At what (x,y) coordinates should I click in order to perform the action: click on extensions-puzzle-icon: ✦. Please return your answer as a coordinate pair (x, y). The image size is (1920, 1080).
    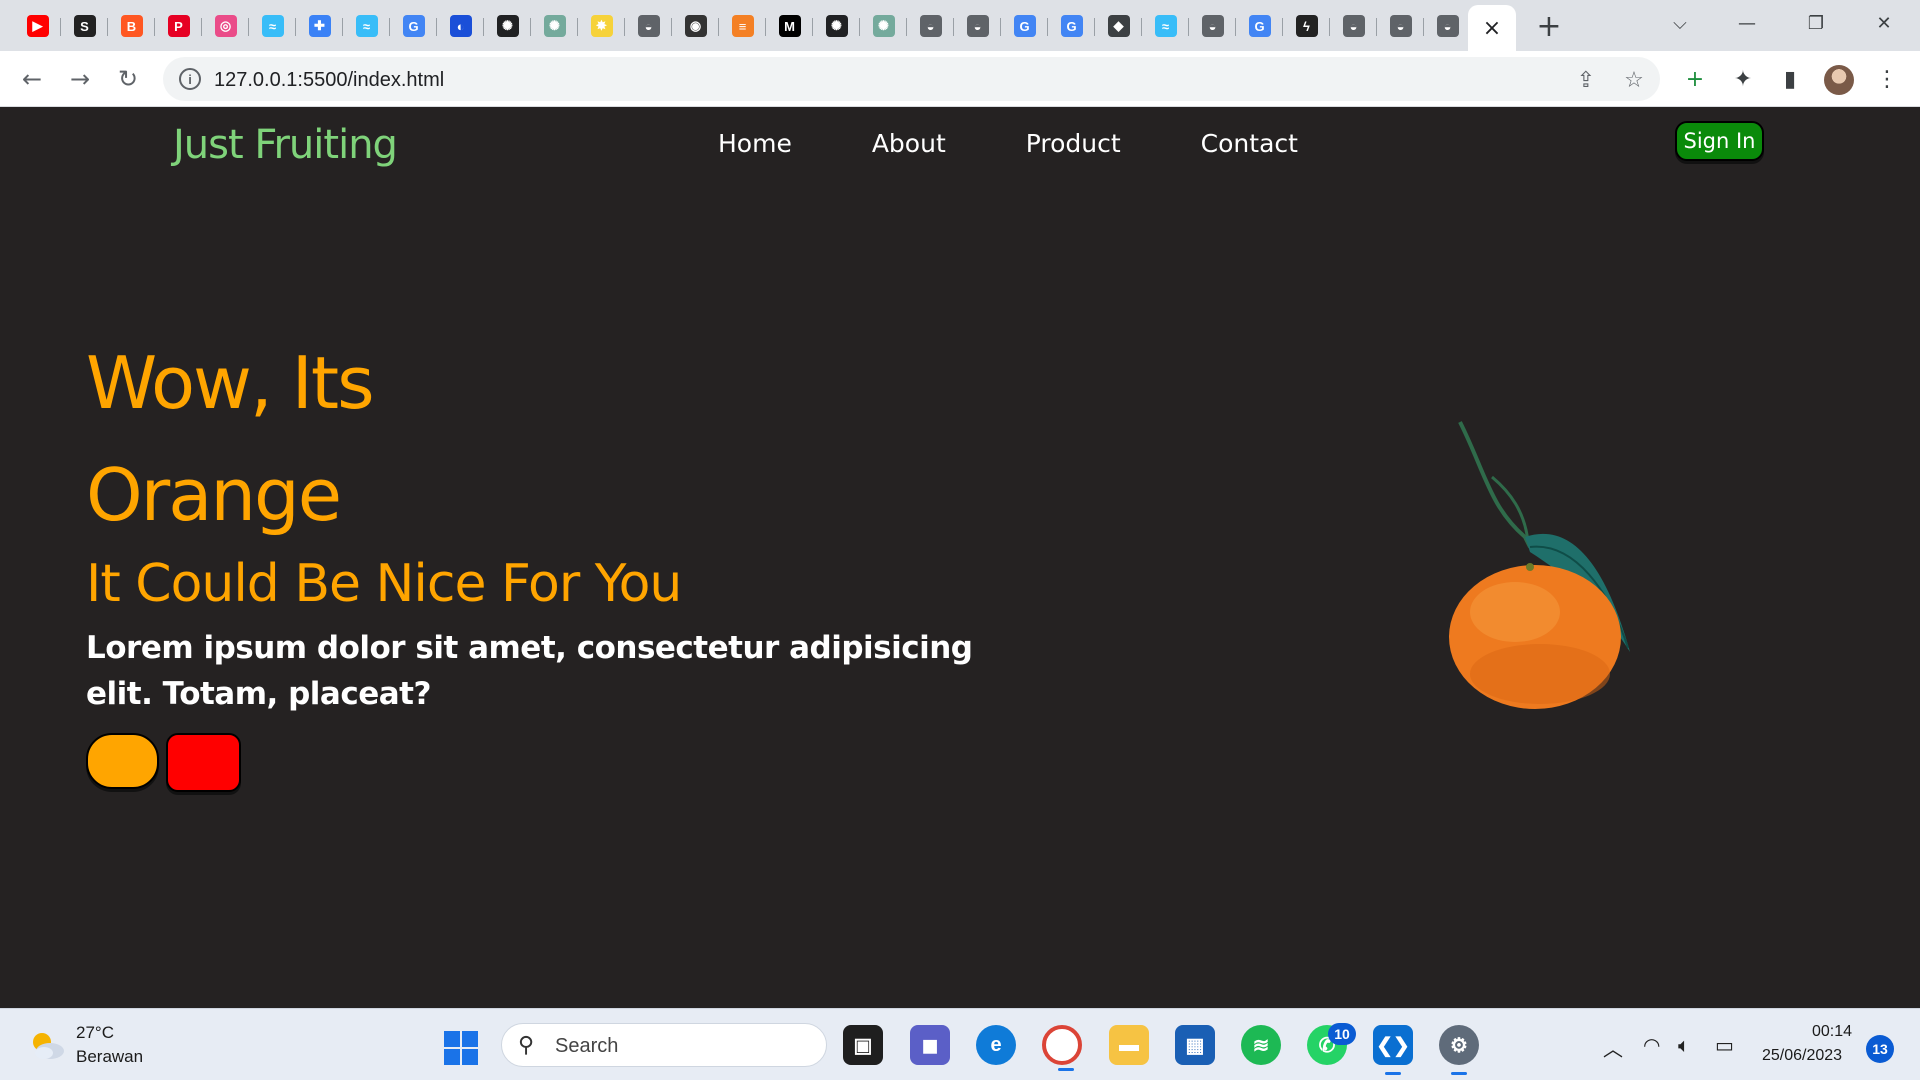
    Looking at the image, I should click on (1743, 79).